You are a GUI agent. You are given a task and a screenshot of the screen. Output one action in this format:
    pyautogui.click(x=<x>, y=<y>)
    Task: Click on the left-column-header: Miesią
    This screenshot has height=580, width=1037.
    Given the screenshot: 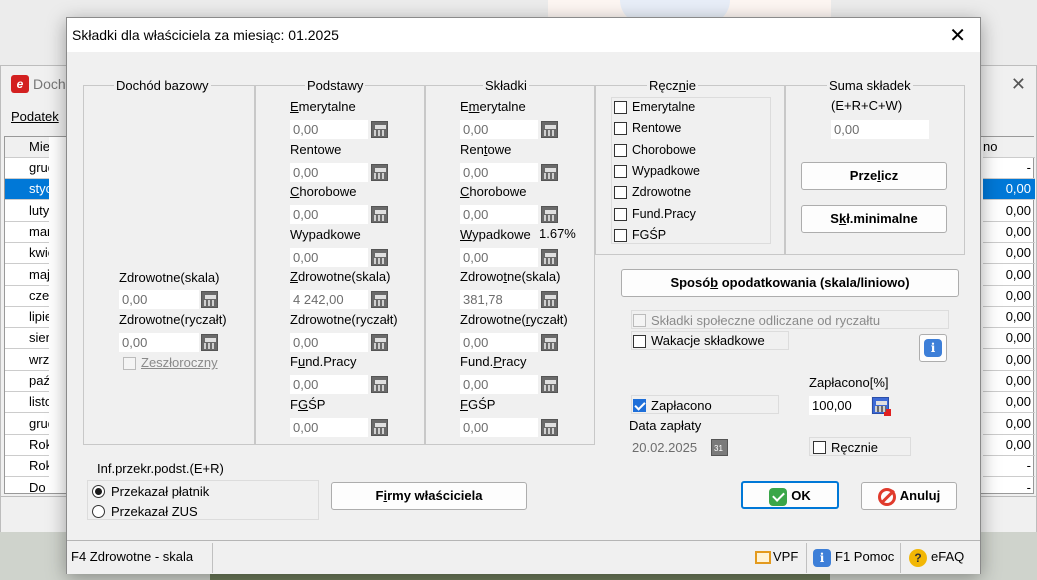 What is the action you would take?
    pyautogui.click(x=27, y=147)
    